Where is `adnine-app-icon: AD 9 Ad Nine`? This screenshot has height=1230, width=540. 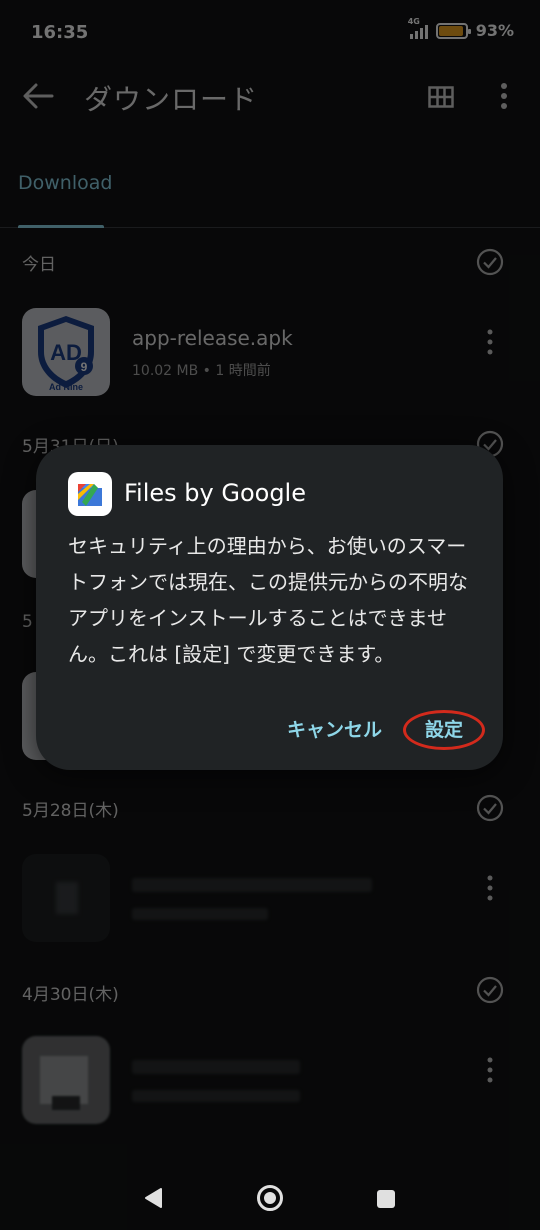 adnine-app-icon: AD 9 Ad Nine is located at coordinates (66, 352).